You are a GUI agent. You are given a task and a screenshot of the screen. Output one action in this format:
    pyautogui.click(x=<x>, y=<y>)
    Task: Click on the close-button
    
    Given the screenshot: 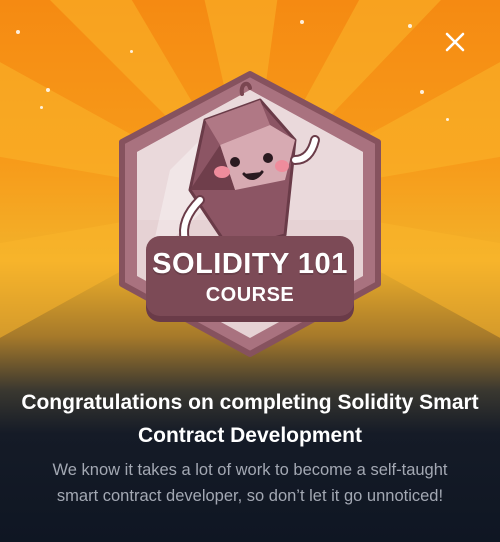 What is the action you would take?
    pyautogui.click(x=455, y=42)
    